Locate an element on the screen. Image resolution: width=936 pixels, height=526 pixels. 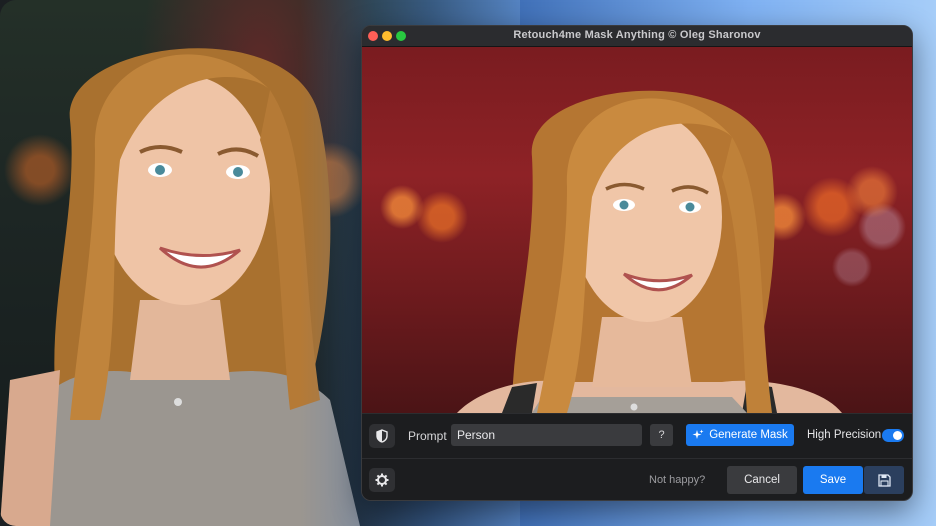
window-title: Retouch4me Mask Anything © Oleg Sharonov is located at coordinates (637, 35).